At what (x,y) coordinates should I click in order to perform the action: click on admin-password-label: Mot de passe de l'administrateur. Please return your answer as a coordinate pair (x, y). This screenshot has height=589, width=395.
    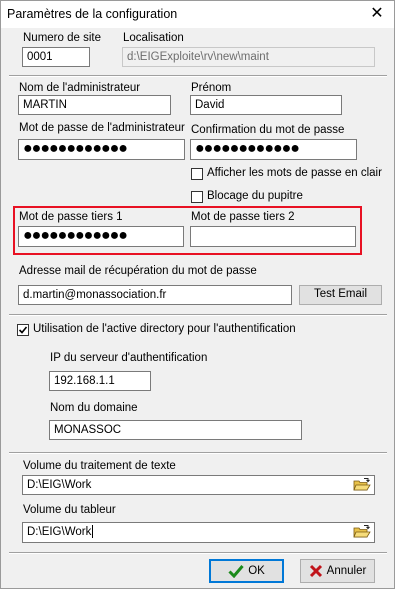
    Looking at the image, I should click on (102, 128).